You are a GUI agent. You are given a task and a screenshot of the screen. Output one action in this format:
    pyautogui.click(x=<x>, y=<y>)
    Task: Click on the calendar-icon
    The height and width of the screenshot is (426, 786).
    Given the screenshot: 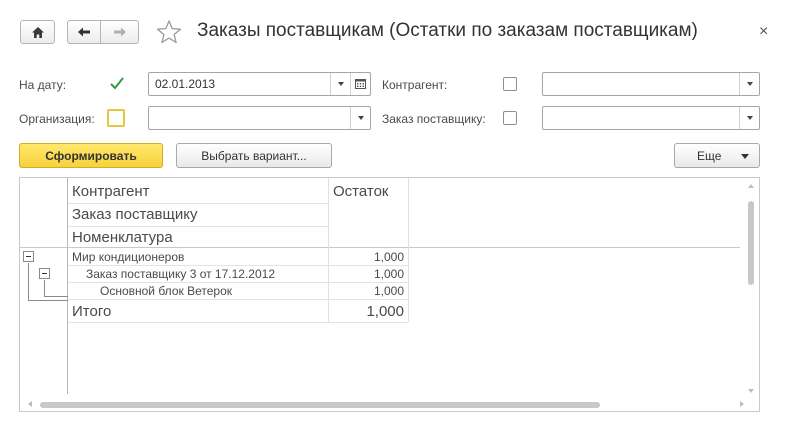 What is the action you would take?
    pyautogui.click(x=360, y=84)
    